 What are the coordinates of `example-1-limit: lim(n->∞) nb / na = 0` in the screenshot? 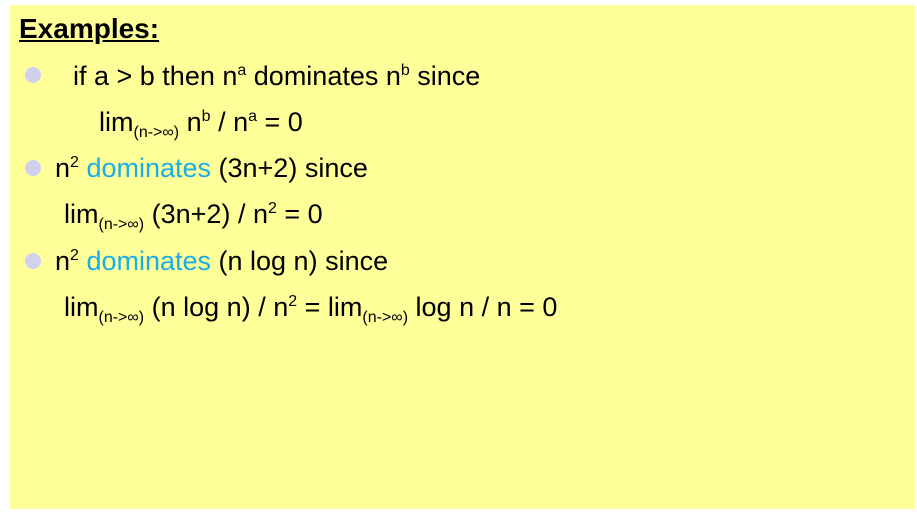 It's located at (201, 123).